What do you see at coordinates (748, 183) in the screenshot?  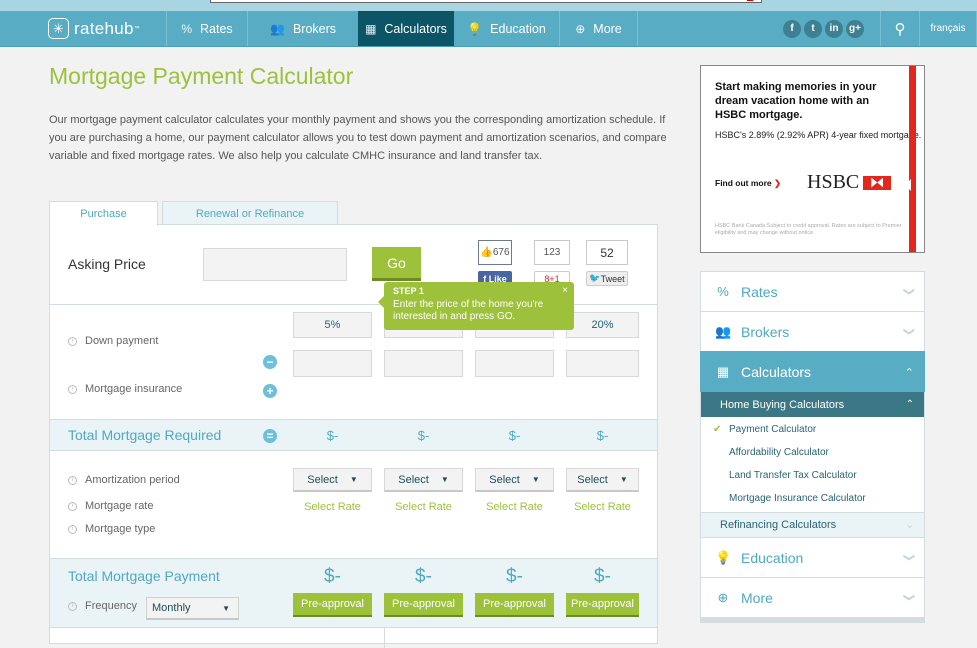 I see `ad-find-out-more: Find out more ❯` at bounding box center [748, 183].